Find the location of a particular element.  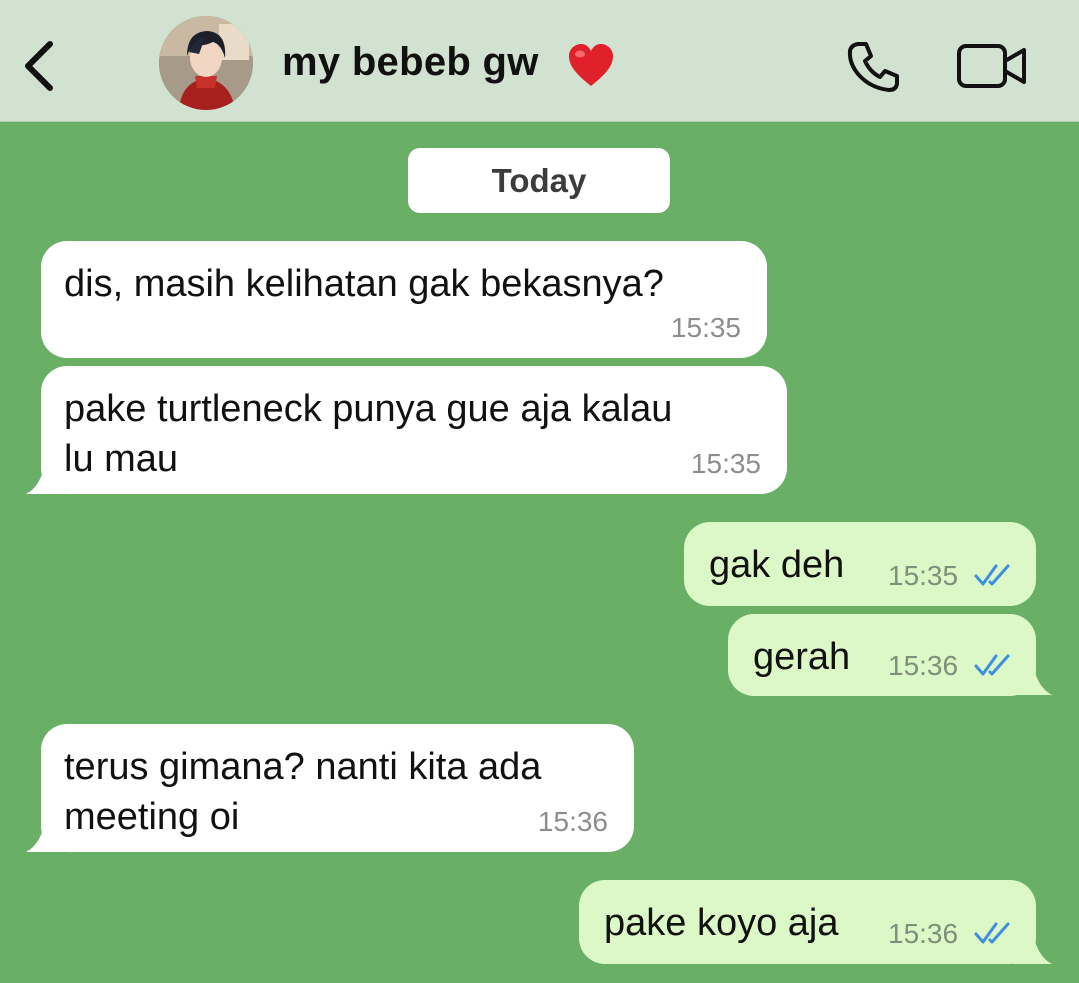

contact-avatar is located at coordinates (206, 63).